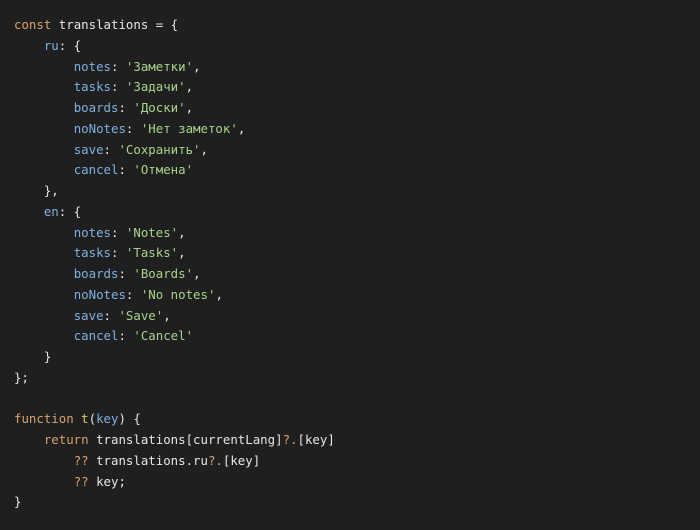 The height and width of the screenshot is (530, 700). Describe the element at coordinates (189, 128) in the screenshot. I see `code-token: 'Нет заметок'` at that location.